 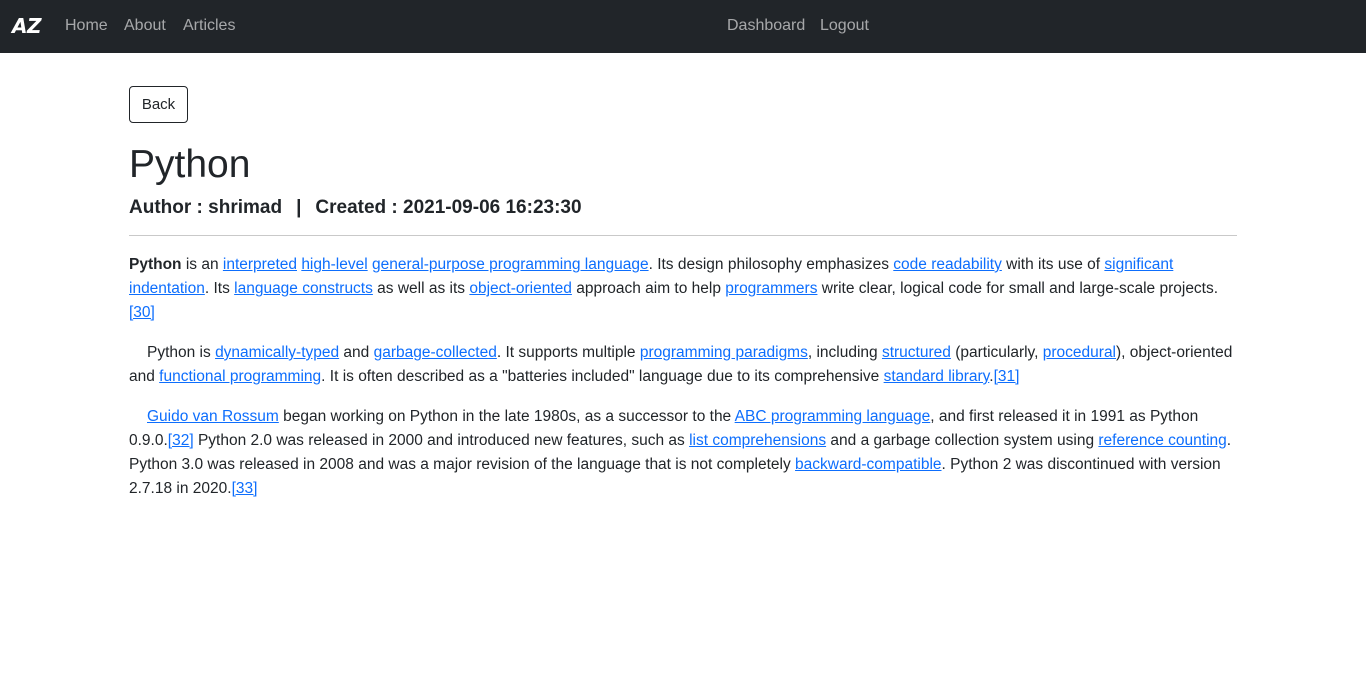 I want to click on link-general-purpose-language: general-purpose programming language, so click(x=510, y=264).